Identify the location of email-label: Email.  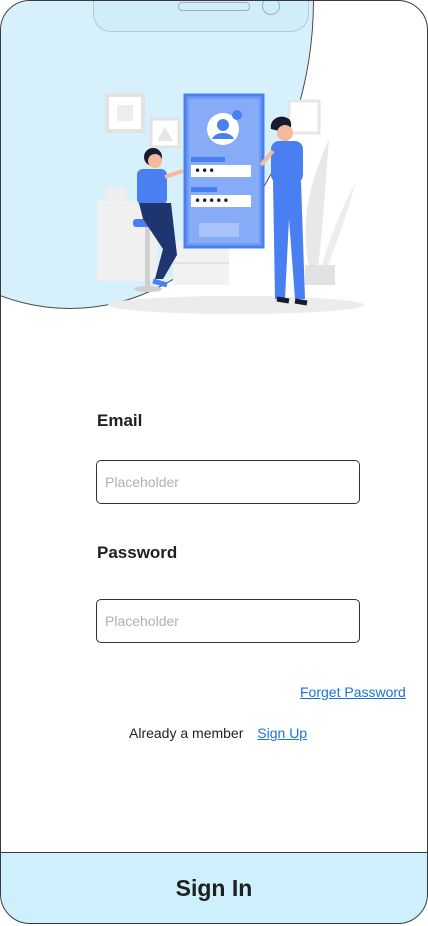
(120, 420).